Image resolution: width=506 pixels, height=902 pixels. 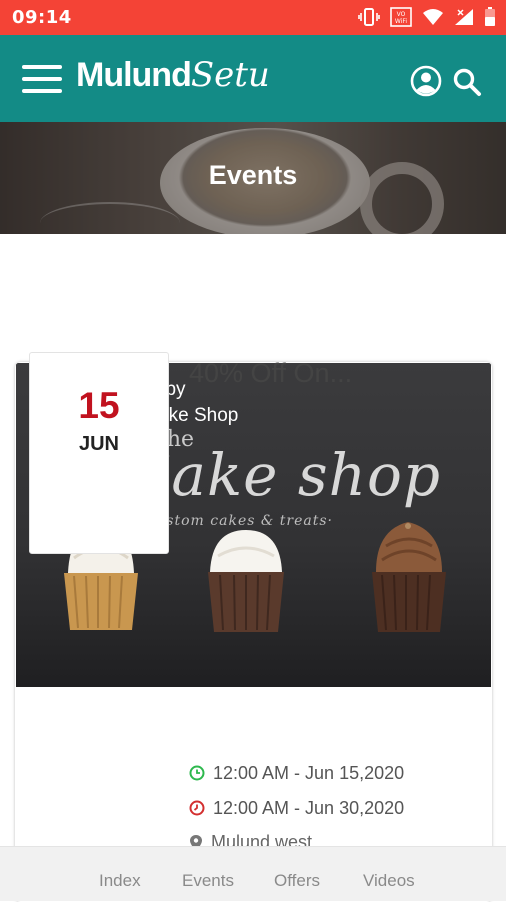 I want to click on search-icon, so click(x=467, y=82).